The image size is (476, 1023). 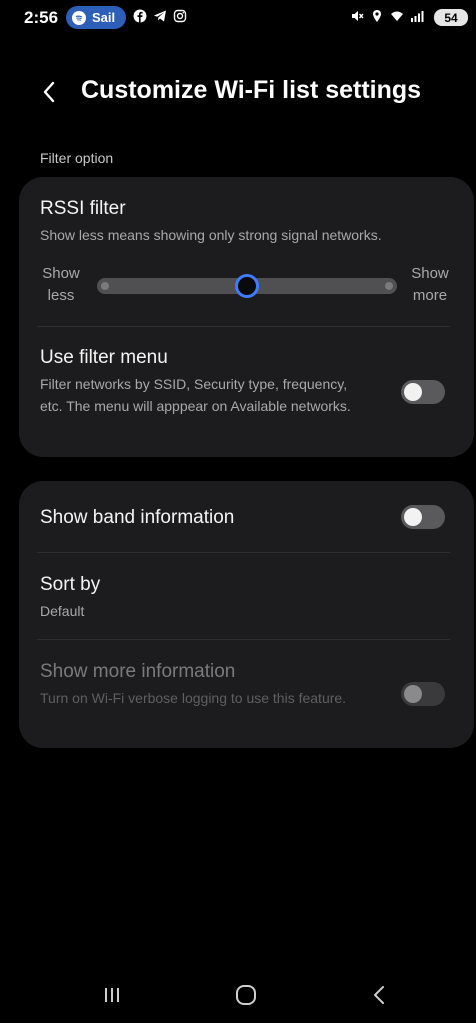 What do you see at coordinates (104, 17) in the screenshot?
I see `spotify-label: Sail` at bounding box center [104, 17].